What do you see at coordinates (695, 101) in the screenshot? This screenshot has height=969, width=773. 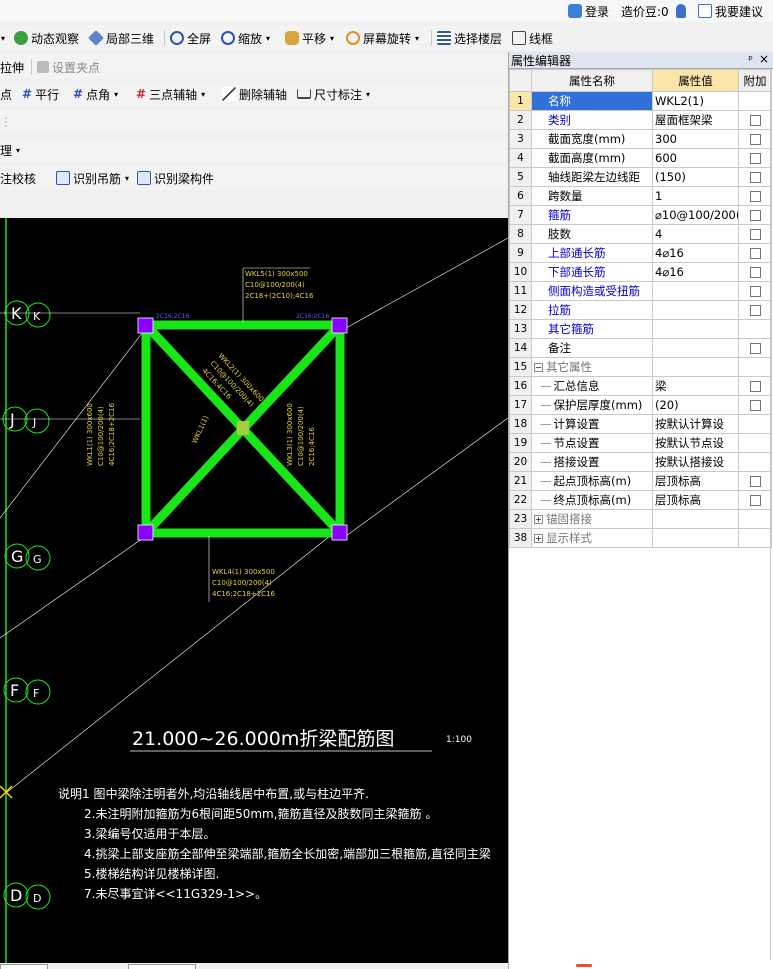 I see `property-value: WKL2(1)` at bounding box center [695, 101].